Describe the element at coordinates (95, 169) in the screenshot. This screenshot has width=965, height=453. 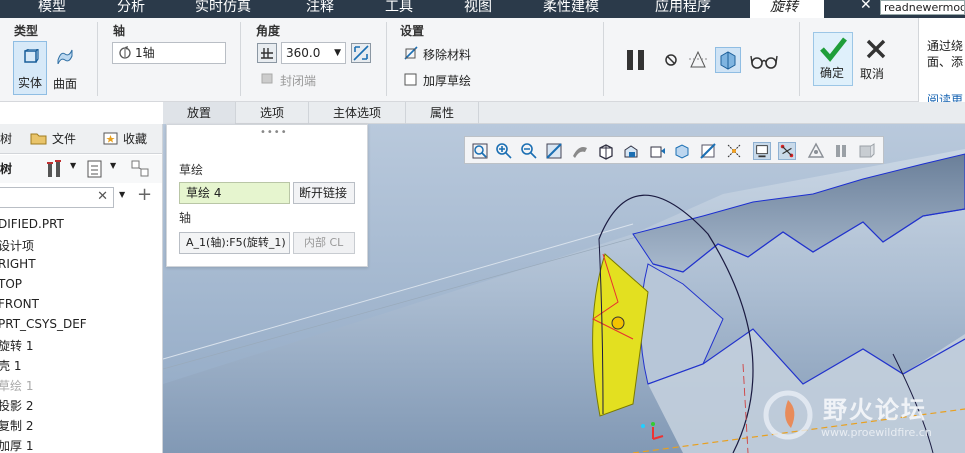
I see `show-icon` at that location.